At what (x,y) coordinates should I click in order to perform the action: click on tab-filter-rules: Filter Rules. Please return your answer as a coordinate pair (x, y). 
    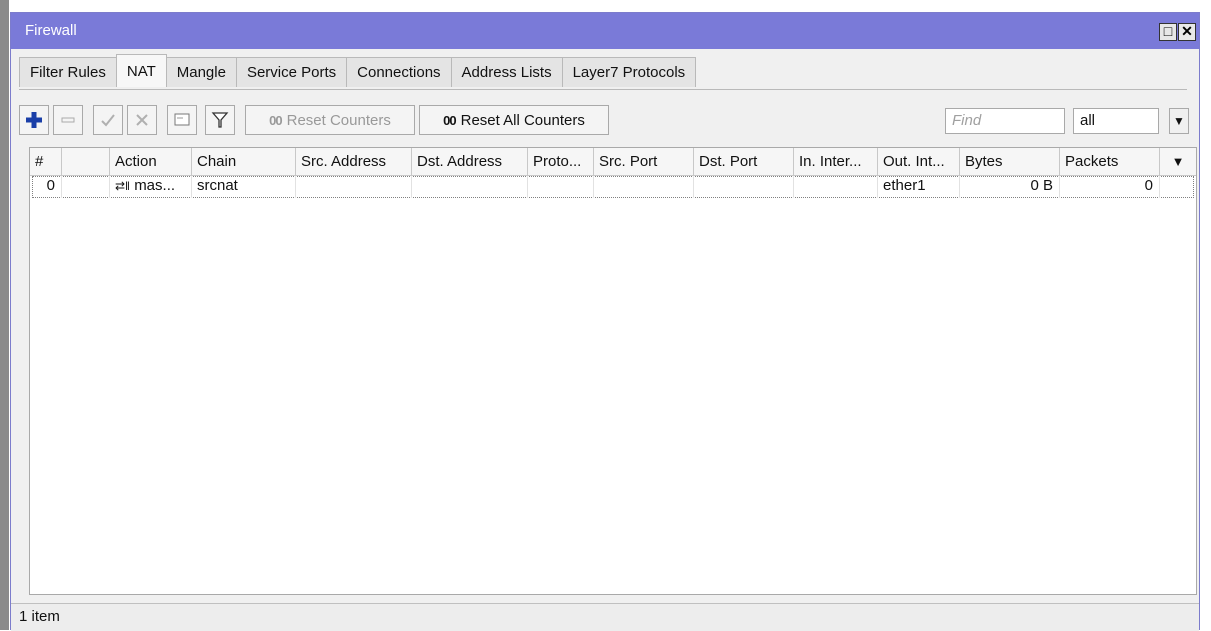
    Looking at the image, I should click on (68, 72).